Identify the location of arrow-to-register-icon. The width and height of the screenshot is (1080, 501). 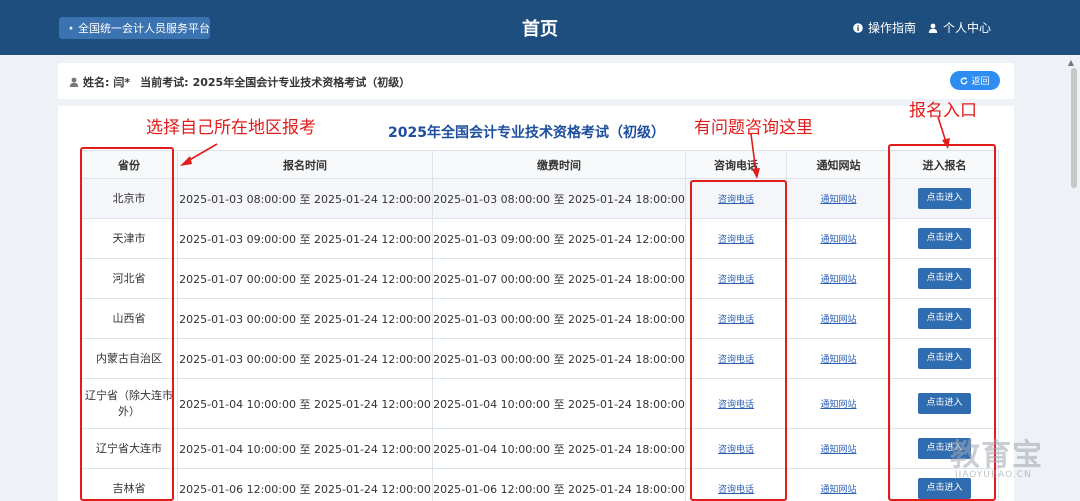
(943, 132).